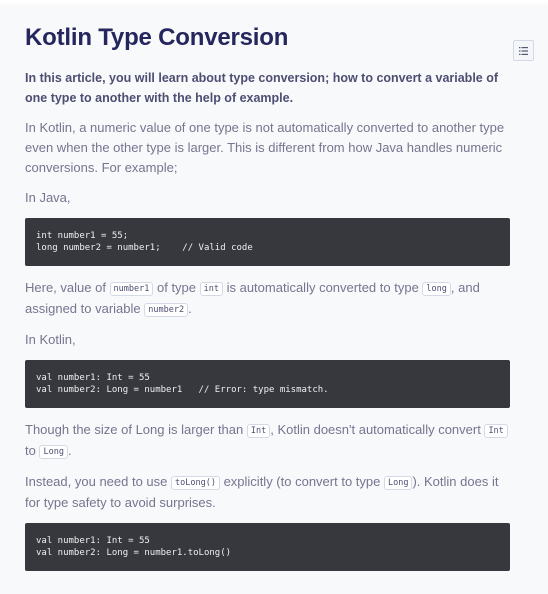  What do you see at coordinates (176, 287) in the screenshot?
I see `text: of type` at bounding box center [176, 287].